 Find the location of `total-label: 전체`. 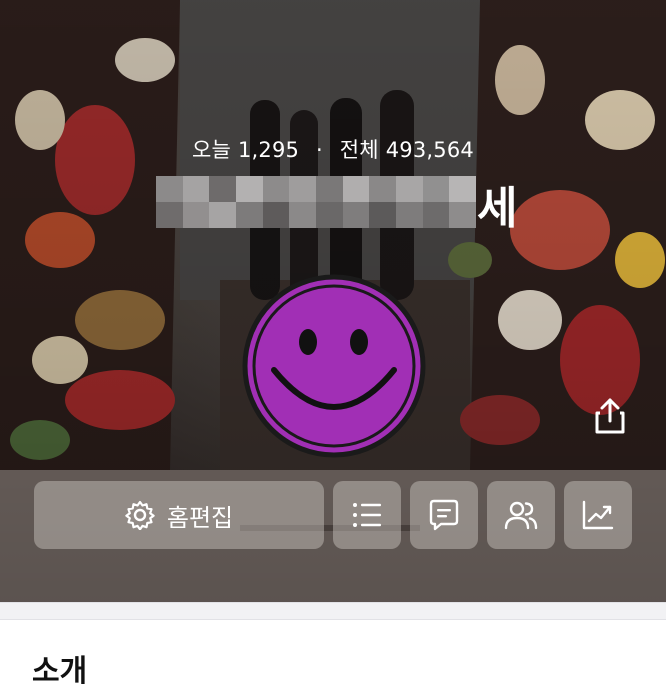

total-label: 전체 is located at coordinates (359, 150).